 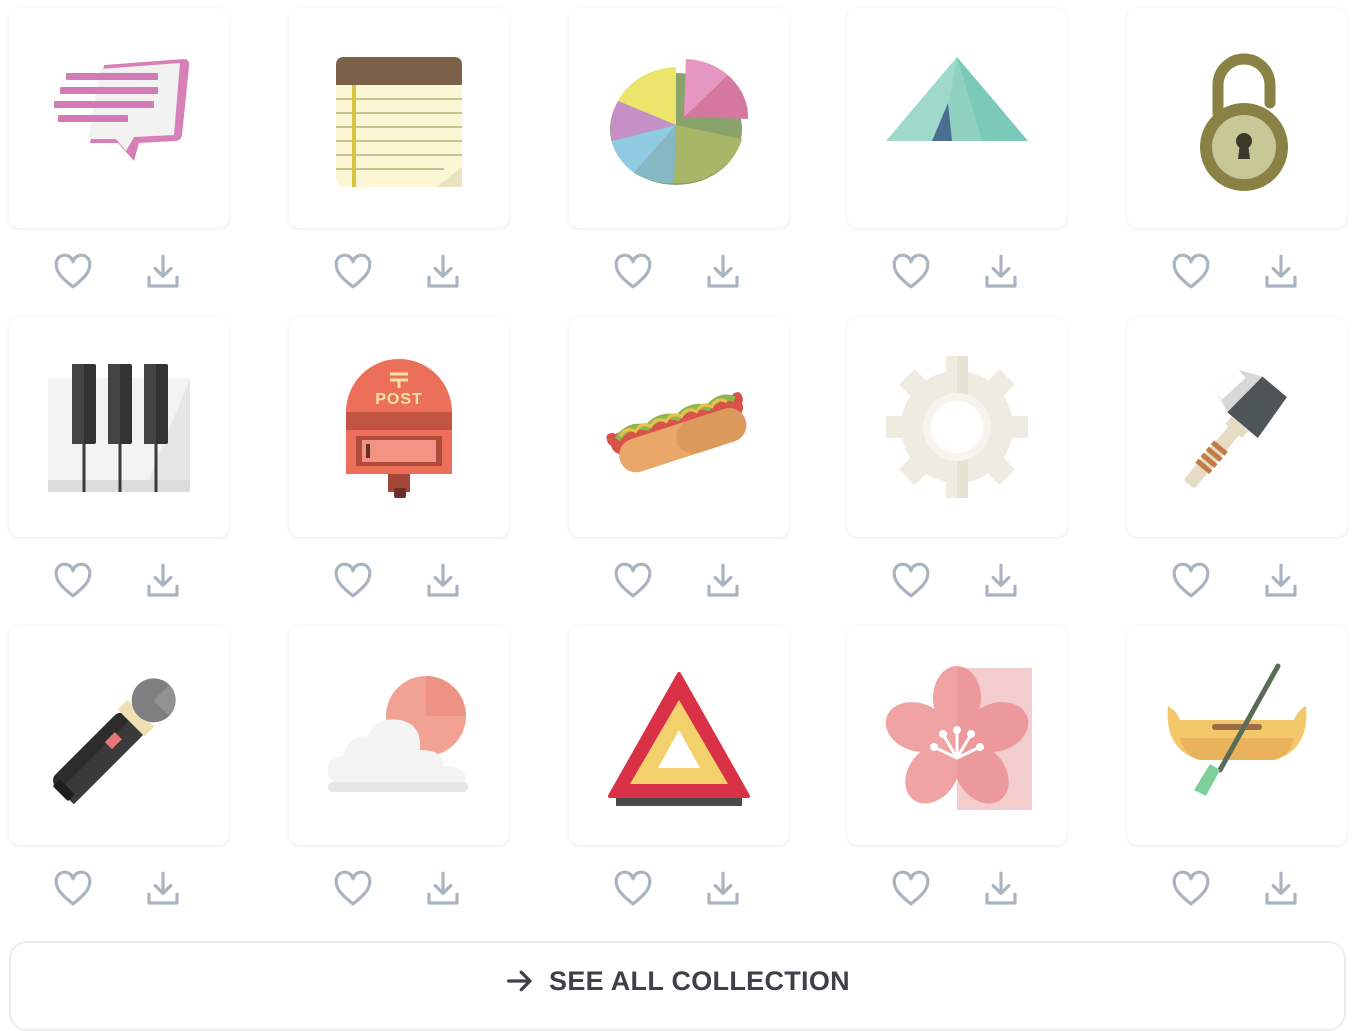 I want to click on gear-icon, so click(x=957, y=427).